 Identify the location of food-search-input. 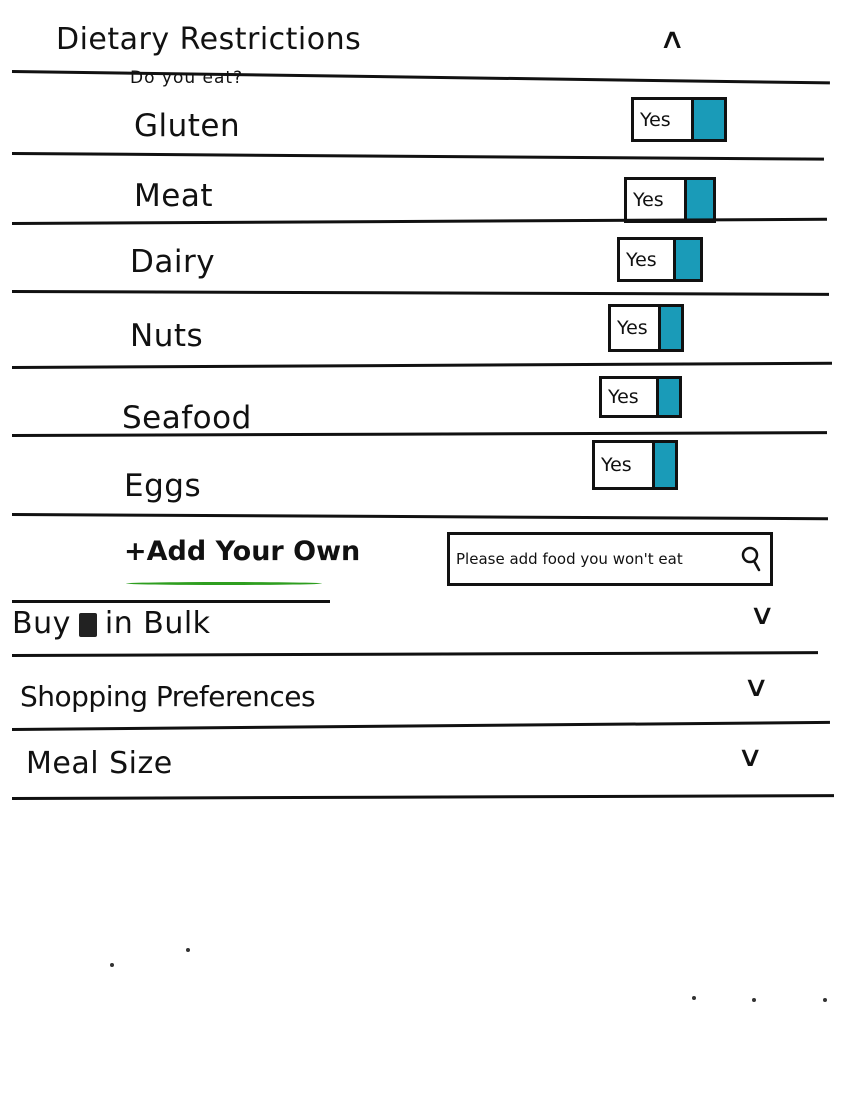
(594, 559).